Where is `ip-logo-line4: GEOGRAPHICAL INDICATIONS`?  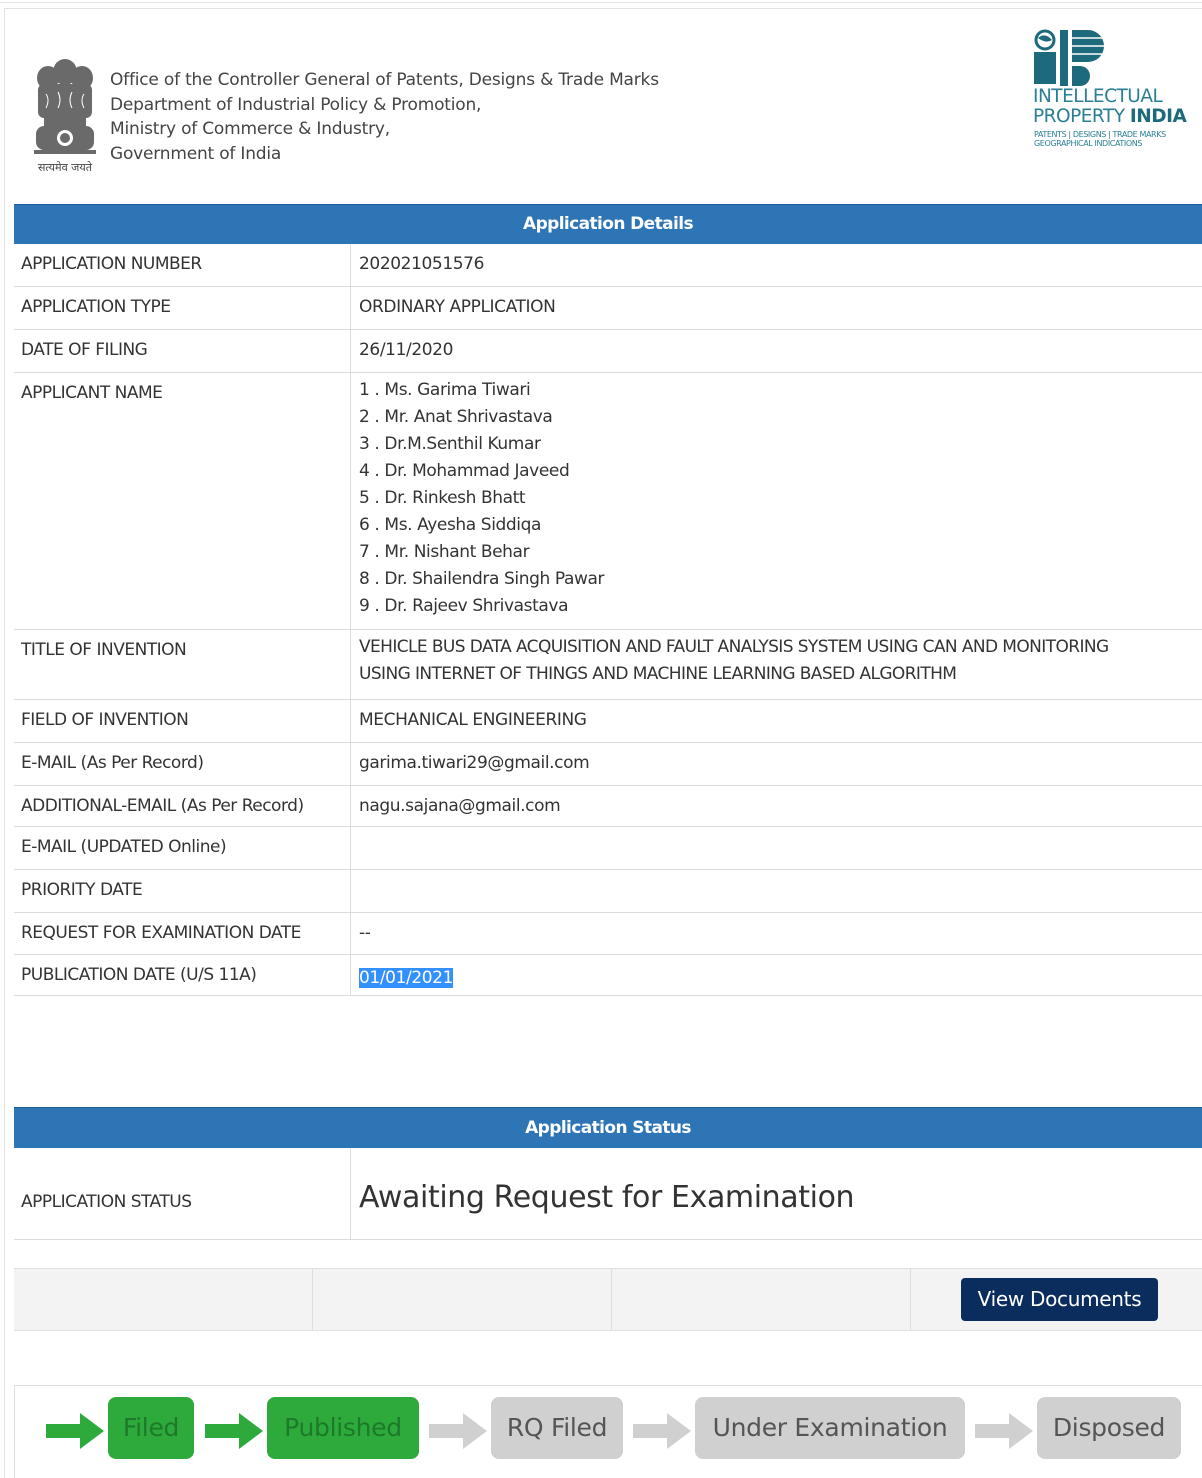 ip-logo-line4: GEOGRAPHICAL INDICATIONS is located at coordinates (1088, 143).